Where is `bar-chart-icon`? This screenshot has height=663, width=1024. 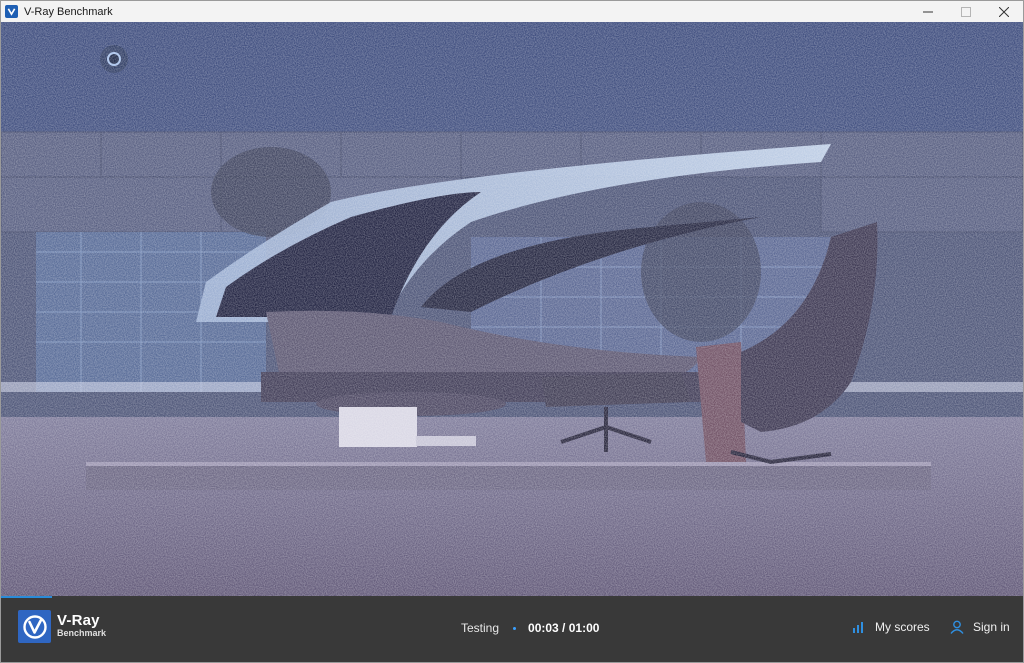
bar-chart-icon is located at coordinates (858, 627).